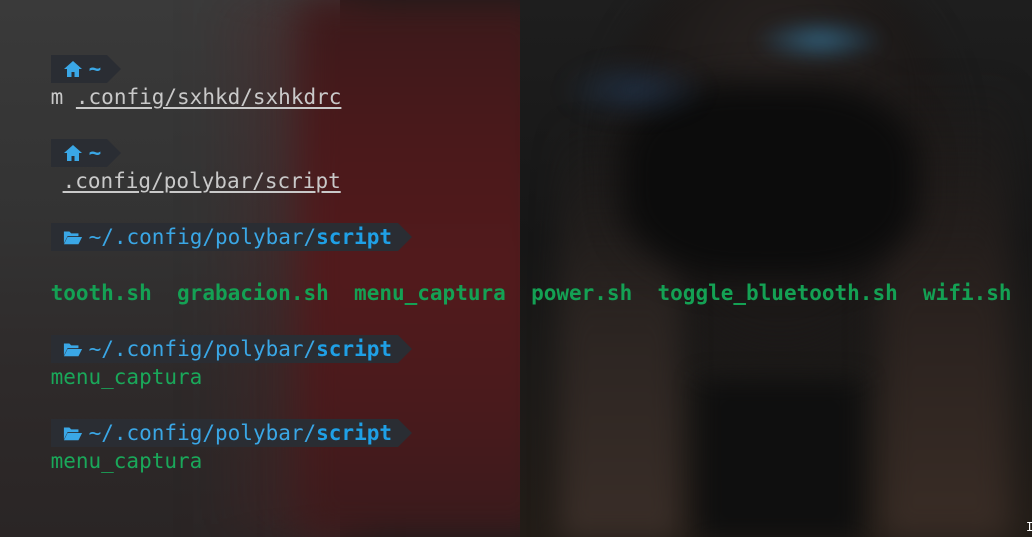 This screenshot has height=537, width=1032. I want to click on prompt-segment: ~/.config/polybar/script, so click(231, 237).